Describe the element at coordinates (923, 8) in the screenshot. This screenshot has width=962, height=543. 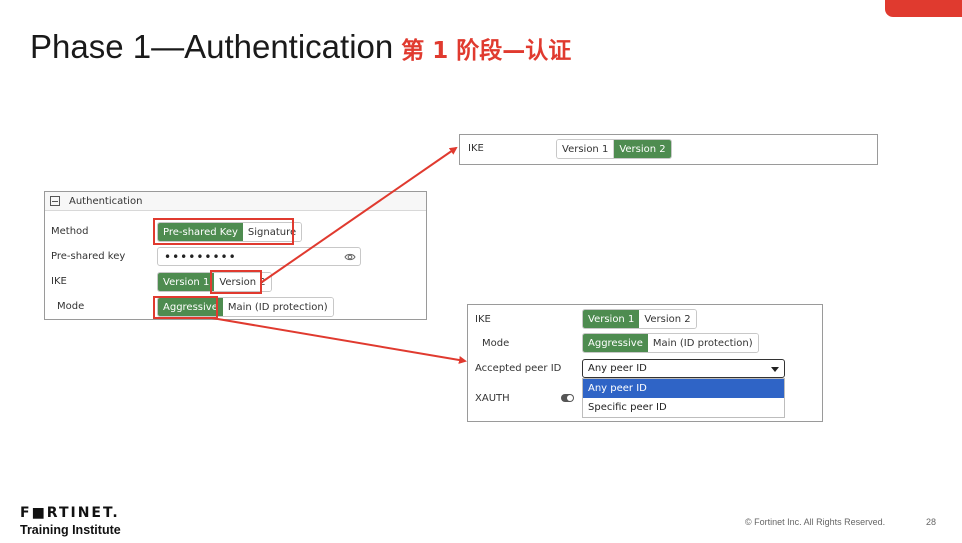
I see `corner-accent-tab` at that location.